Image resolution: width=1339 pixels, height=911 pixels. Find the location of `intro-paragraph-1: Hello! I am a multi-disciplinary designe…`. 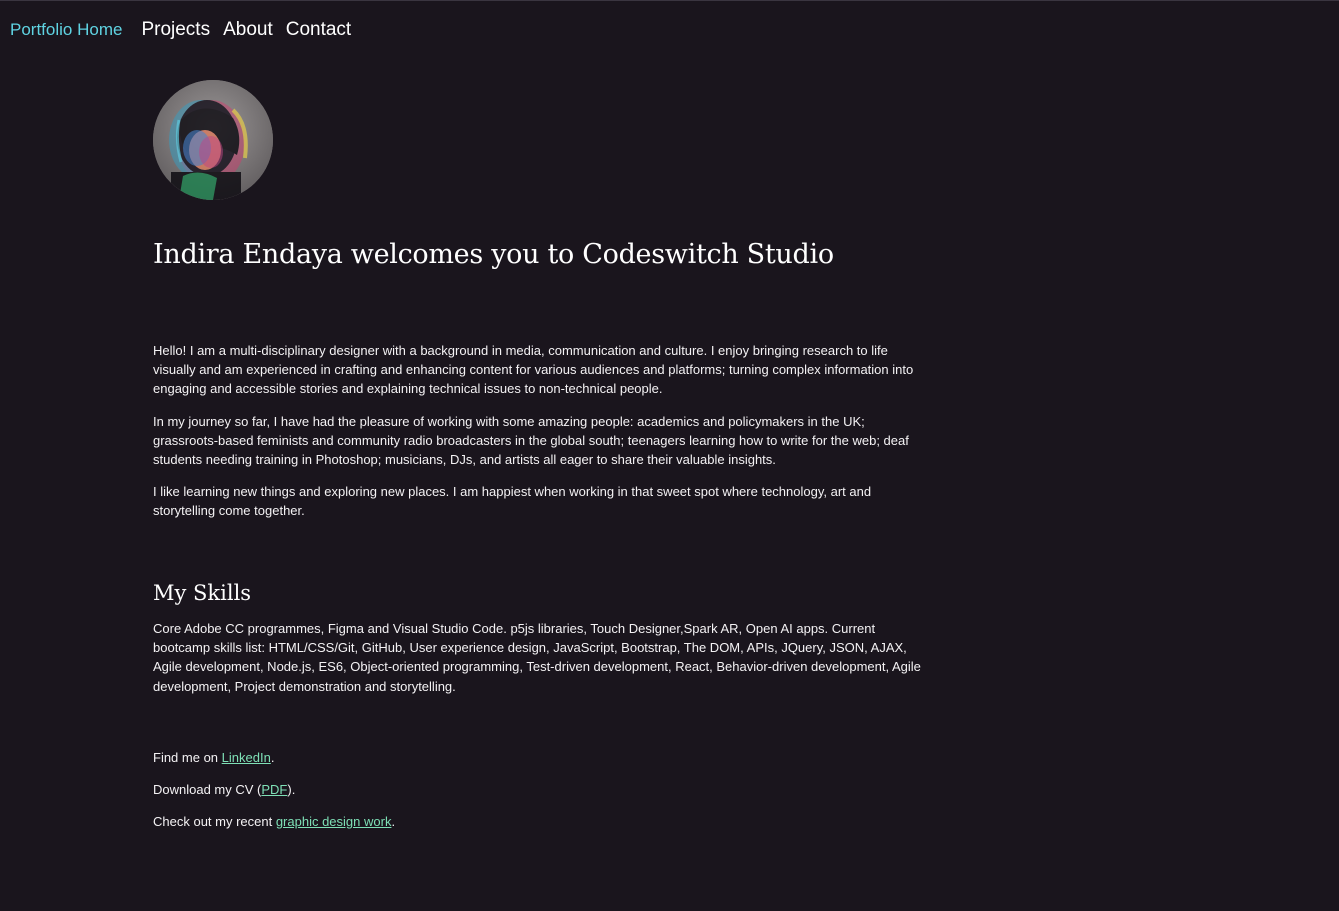

intro-paragraph-1: Hello! I am a multi-disciplinary designe… is located at coordinates (533, 370).